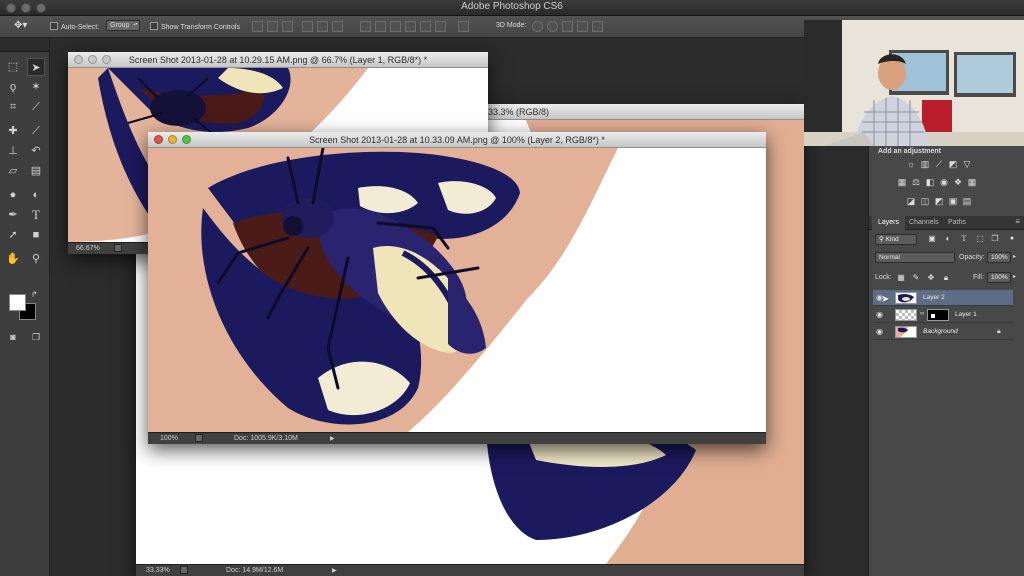 The image size is (1024, 576). What do you see at coordinates (13, 235) in the screenshot?
I see `path-selection-tool-icon: ➚` at bounding box center [13, 235].